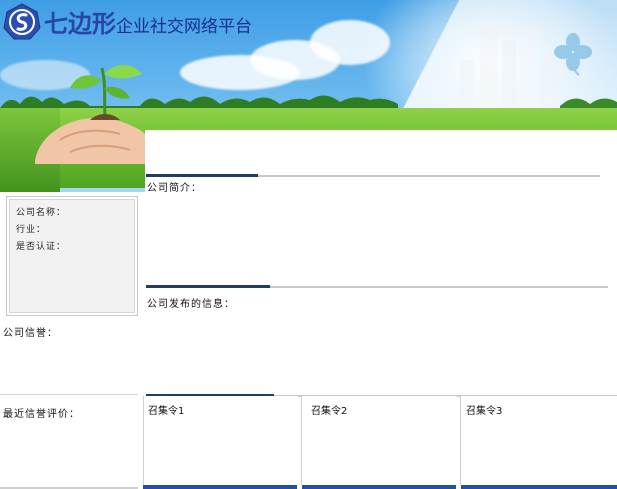 The width and height of the screenshot is (617, 489). I want to click on card-2-title: 召集令2, so click(329, 409).